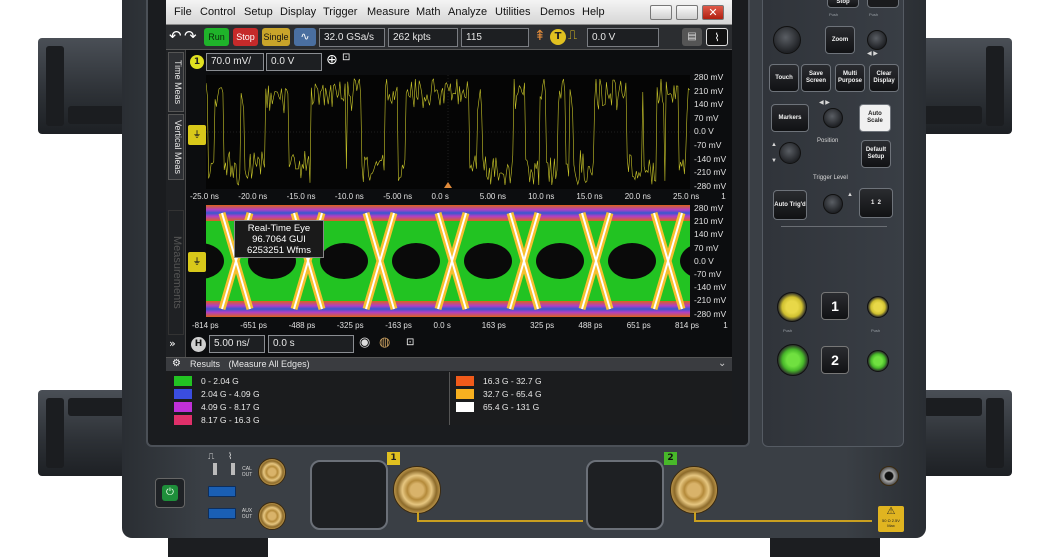 The width and height of the screenshot is (1061, 557). I want to click on top-right-button, so click(883, 4).